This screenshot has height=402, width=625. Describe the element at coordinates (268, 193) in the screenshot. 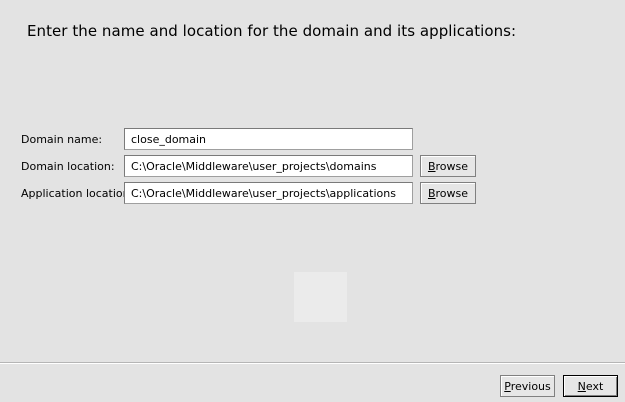

I see `application-location-field` at that location.